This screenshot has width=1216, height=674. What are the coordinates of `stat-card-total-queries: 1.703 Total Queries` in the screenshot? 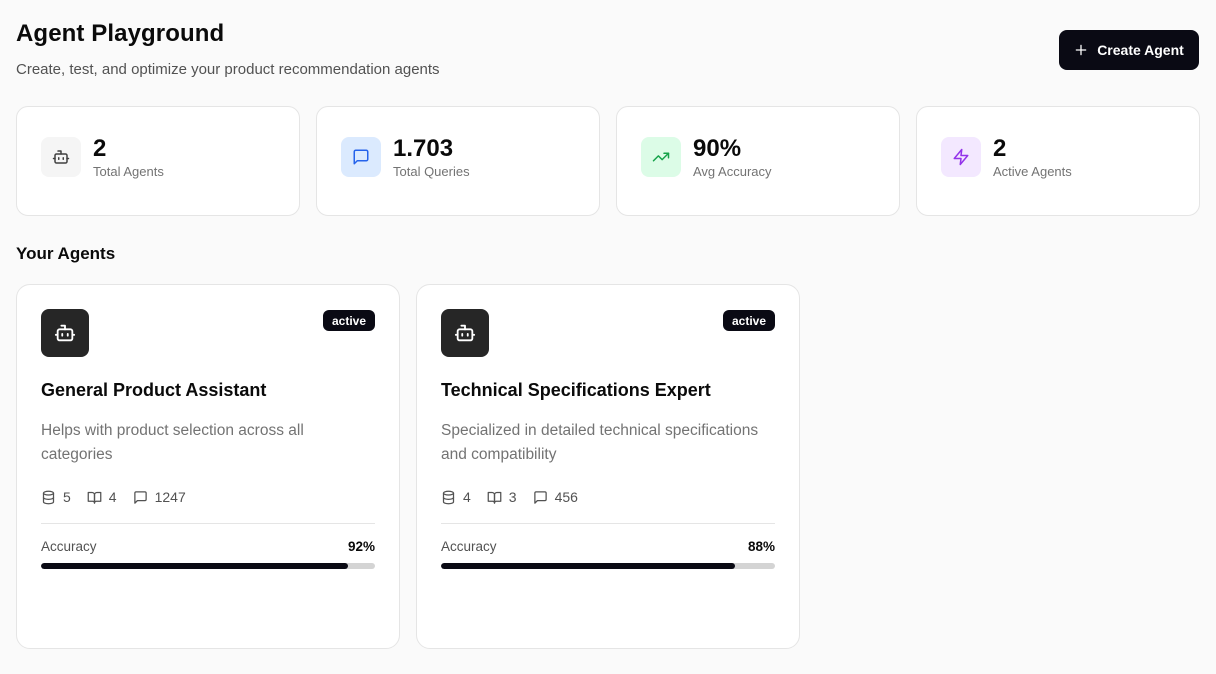 It's located at (458, 161).